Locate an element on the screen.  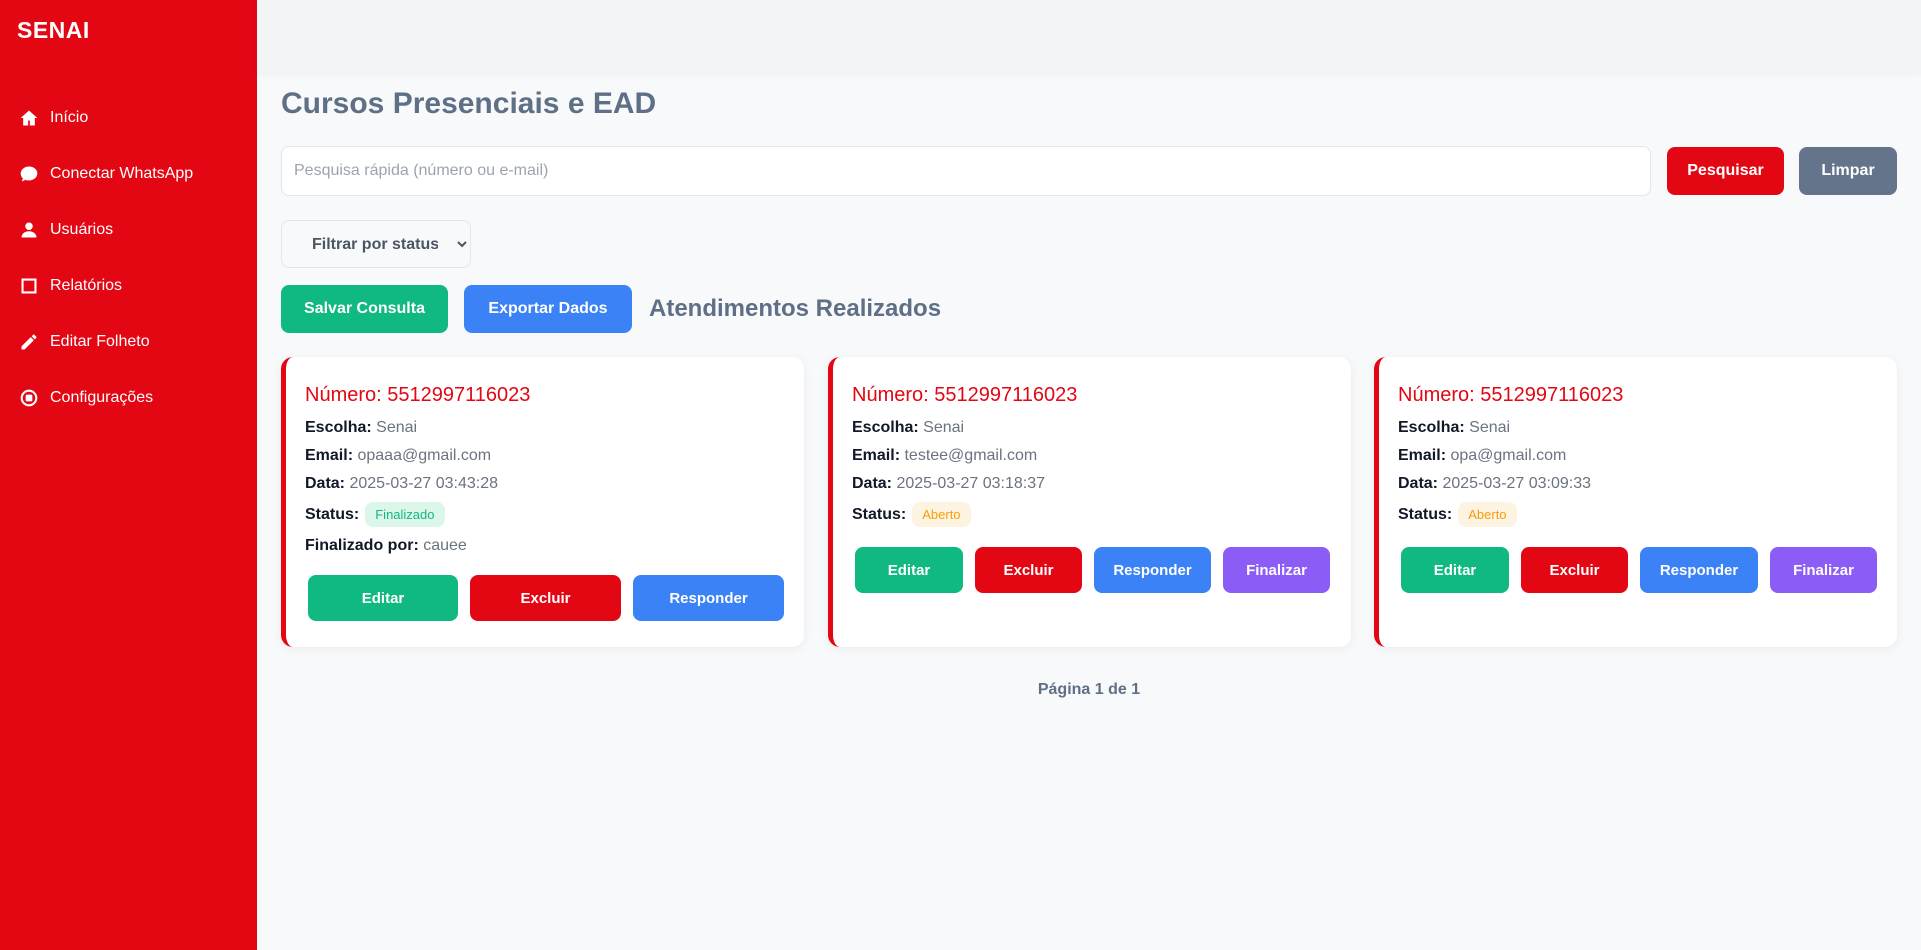
pagination-label: Página 1 de 1 is located at coordinates (1089, 689).